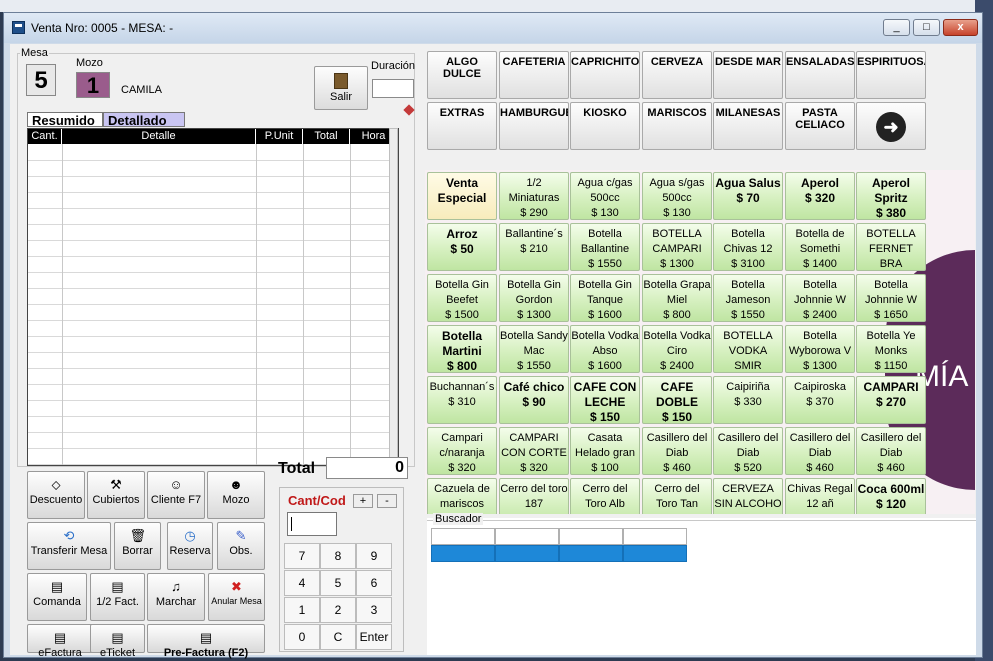 This screenshot has width=993, height=661. What do you see at coordinates (820, 196) in the screenshot?
I see `product-button: Aperol $ 320` at bounding box center [820, 196].